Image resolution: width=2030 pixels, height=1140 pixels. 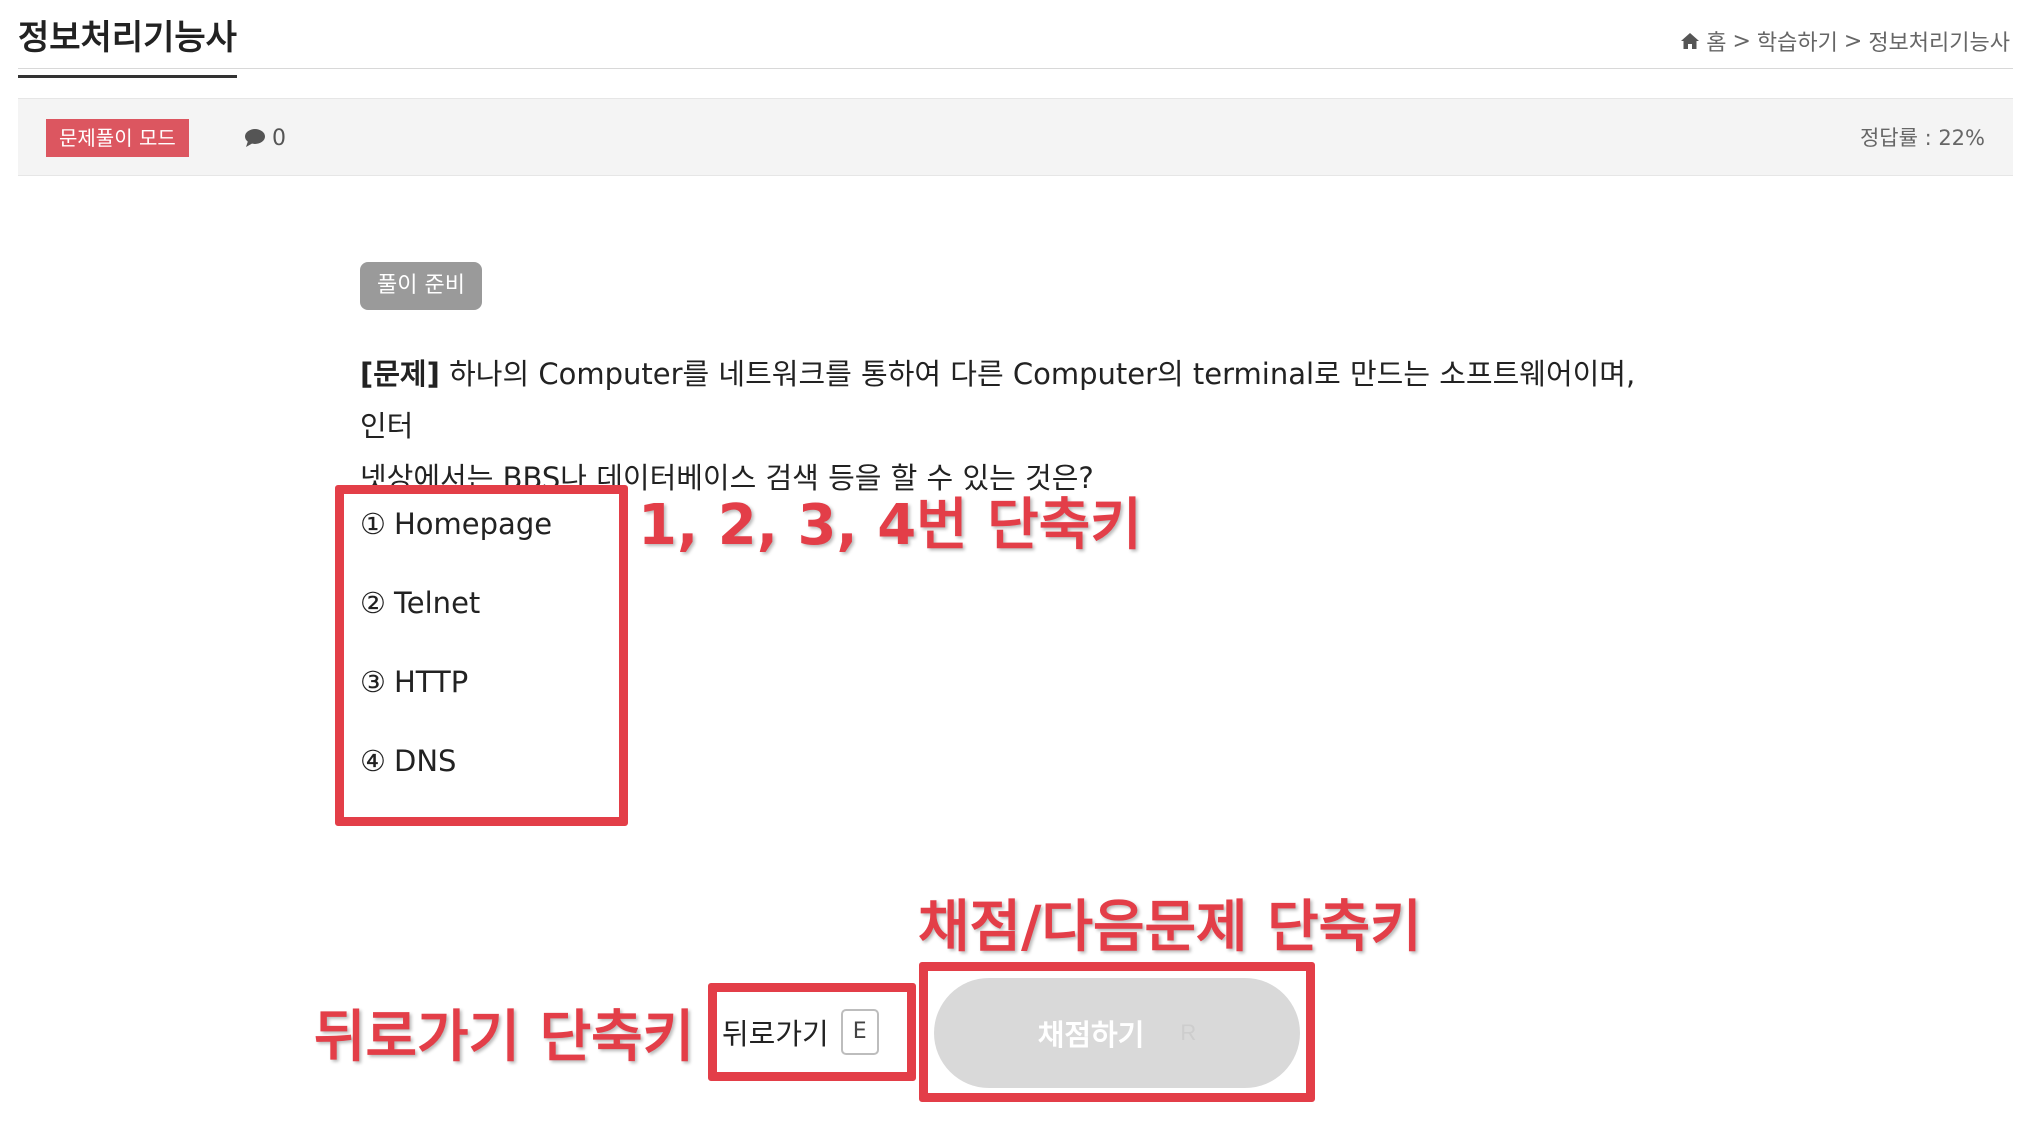 I want to click on breadcrumb: 홈 > 학습하기 > 정보처리기능사, so click(x=1845, y=41).